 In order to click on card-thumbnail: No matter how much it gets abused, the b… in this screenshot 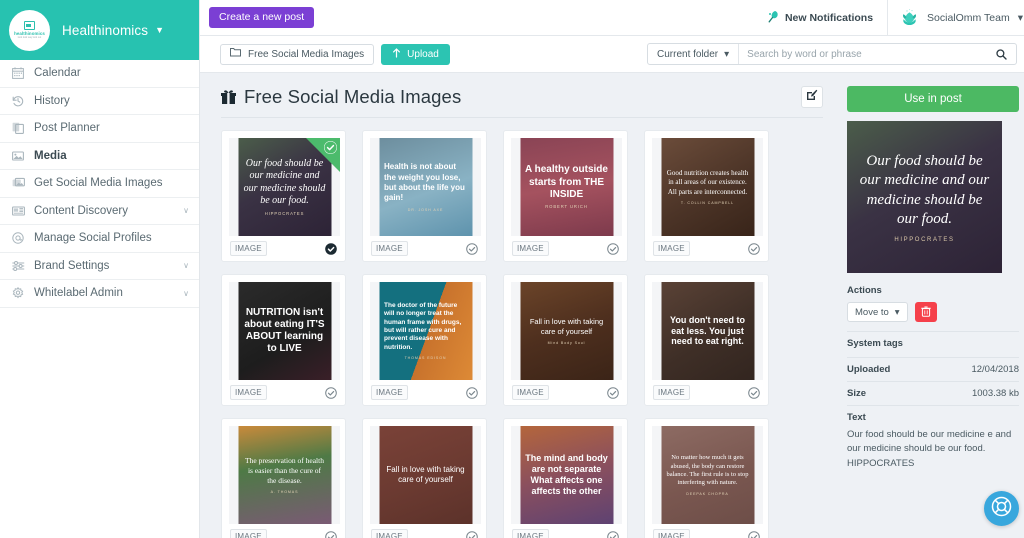, I will do `click(707, 475)`.